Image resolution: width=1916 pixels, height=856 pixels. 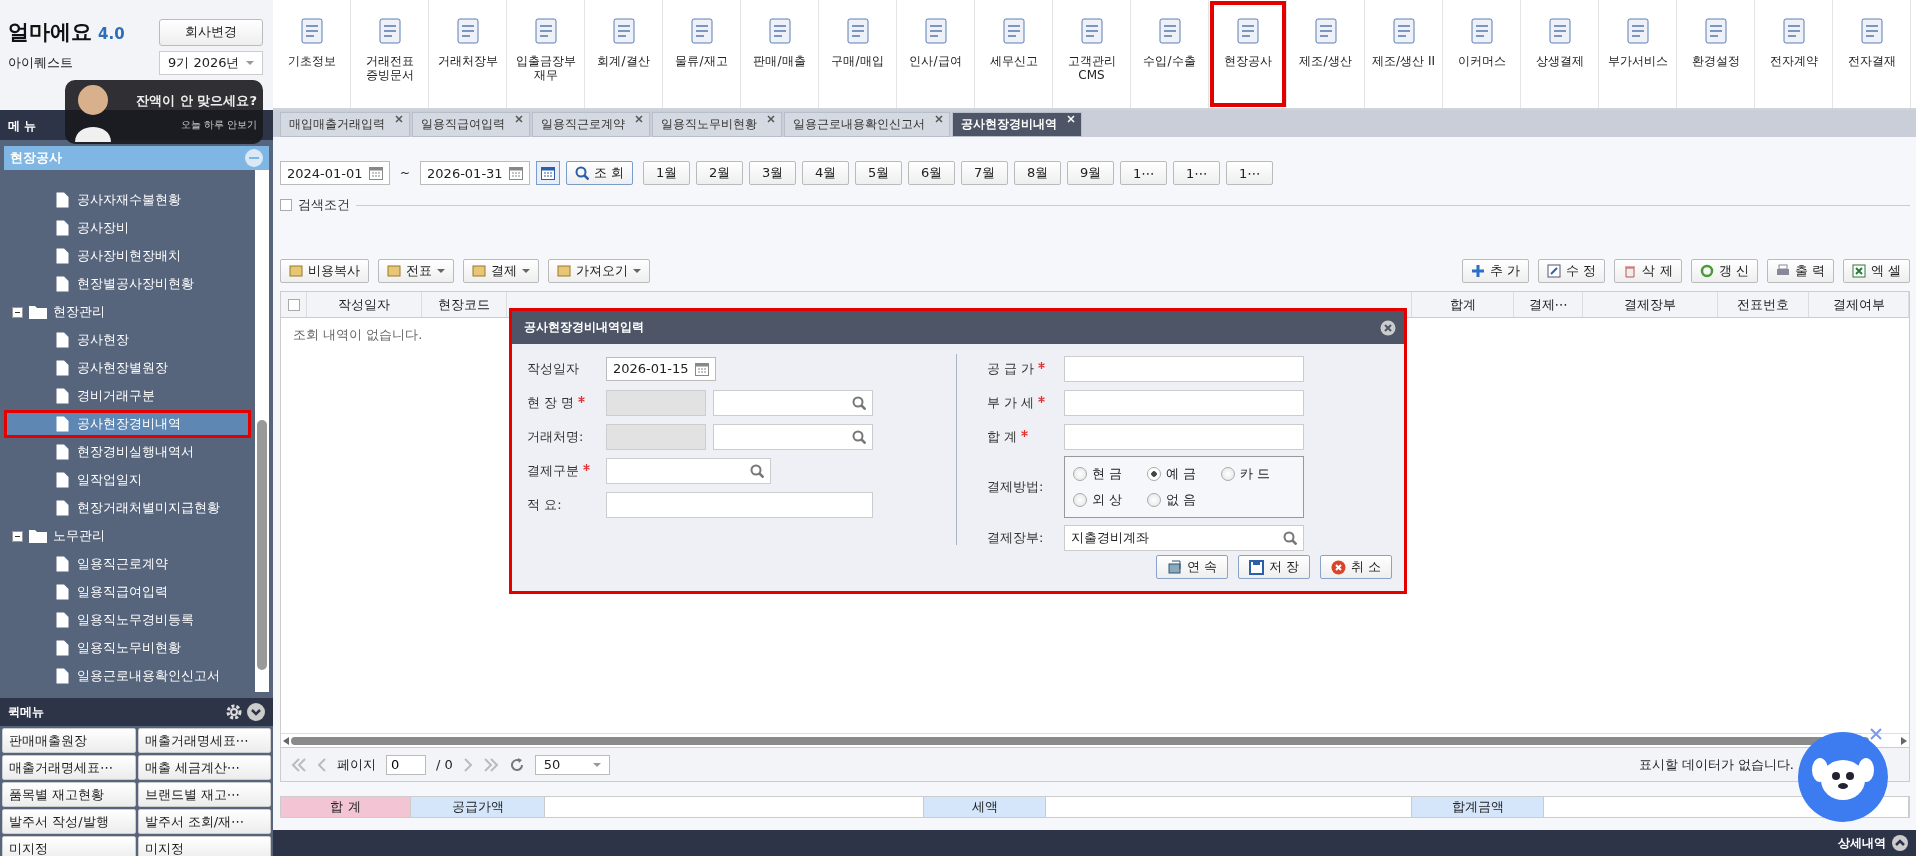 I want to click on module-button: 고객관리 CMS, so click(x=1092, y=54).